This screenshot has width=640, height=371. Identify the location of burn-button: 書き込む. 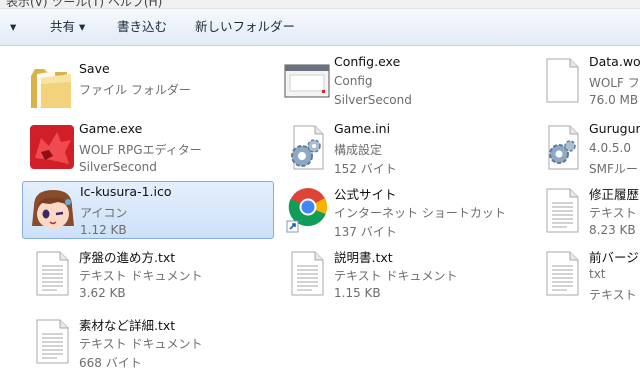
(142, 27).